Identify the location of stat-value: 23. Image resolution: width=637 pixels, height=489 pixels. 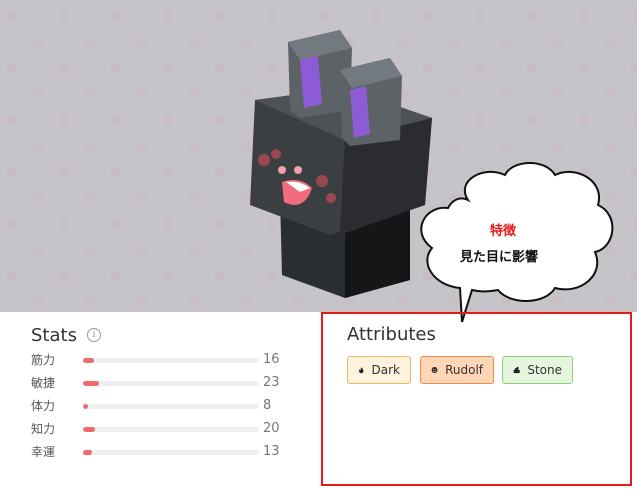
(271, 382).